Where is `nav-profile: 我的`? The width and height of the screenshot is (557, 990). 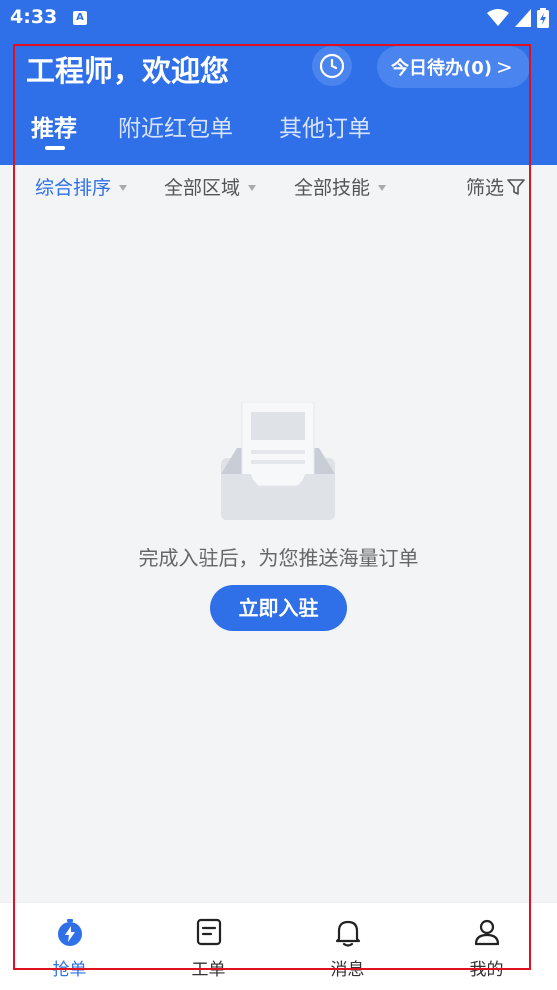
nav-profile: 我的 is located at coordinates (486, 946).